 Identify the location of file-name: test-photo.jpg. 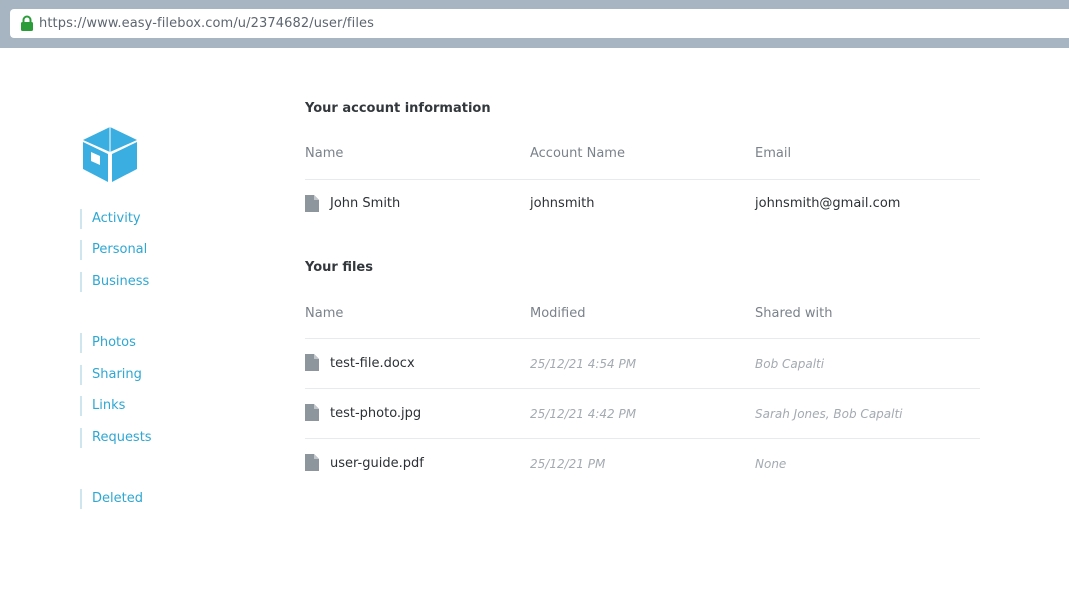
(375, 413).